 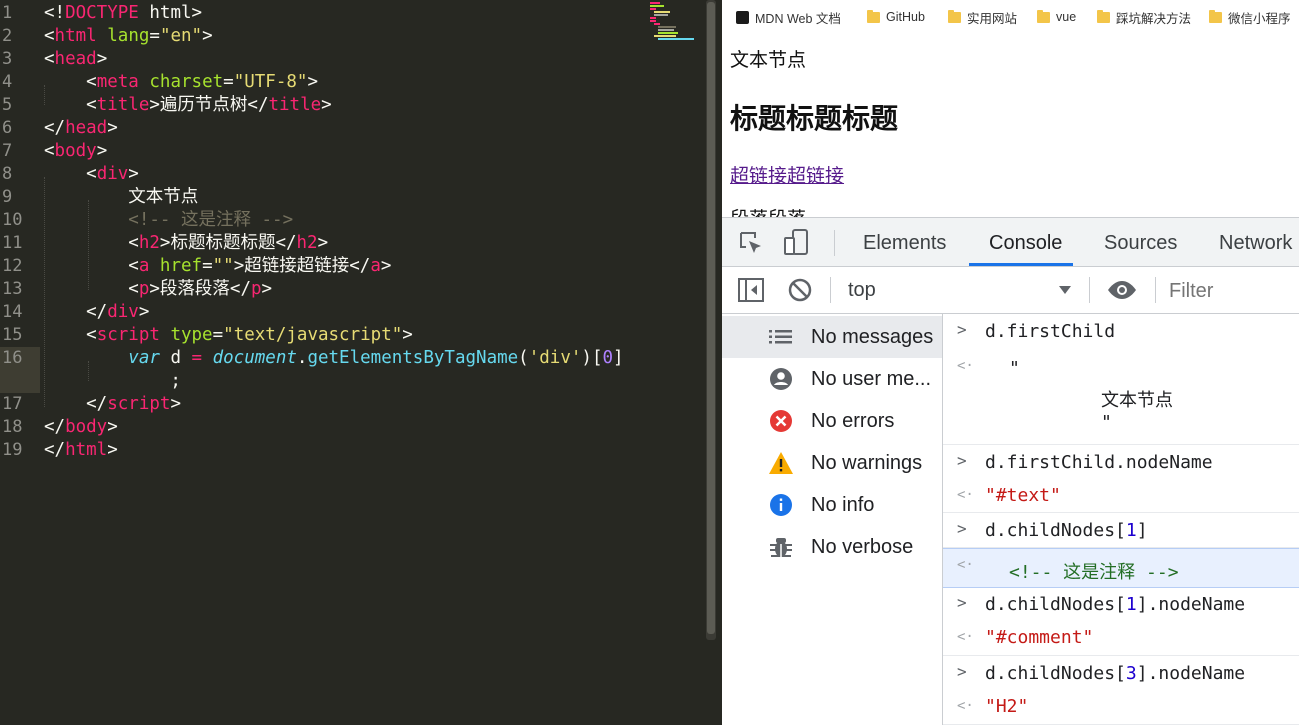 What do you see at coordinates (81, 427) in the screenshot?
I see `code-line: </body>` at bounding box center [81, 427].